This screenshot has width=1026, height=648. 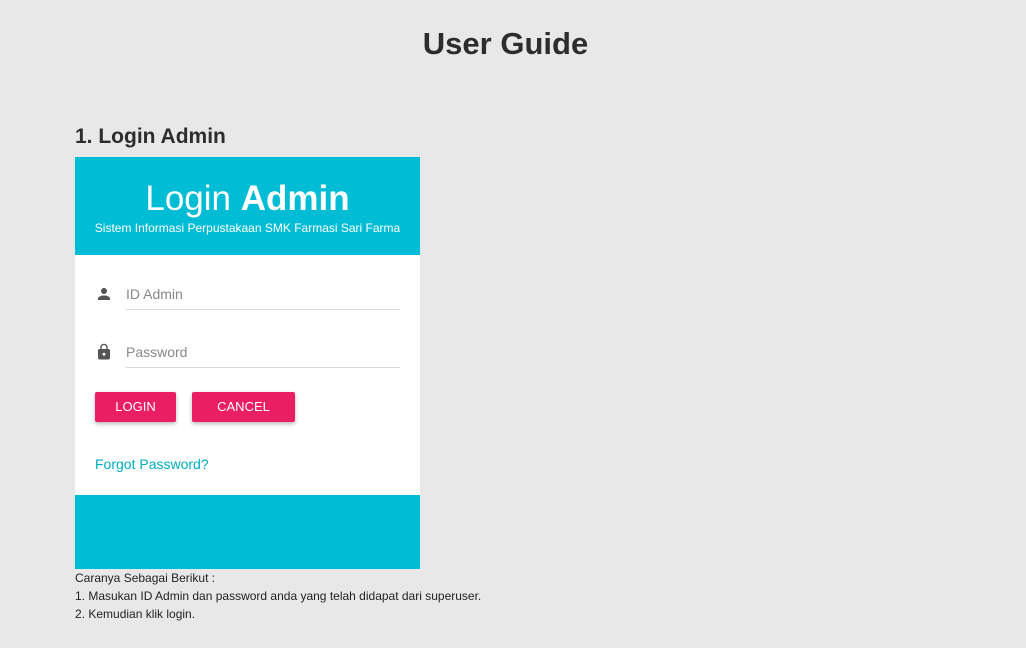 What do you see at coordinates (263, 352) in the screenshot?
I see `password-input` at bounding box center [263, 352].